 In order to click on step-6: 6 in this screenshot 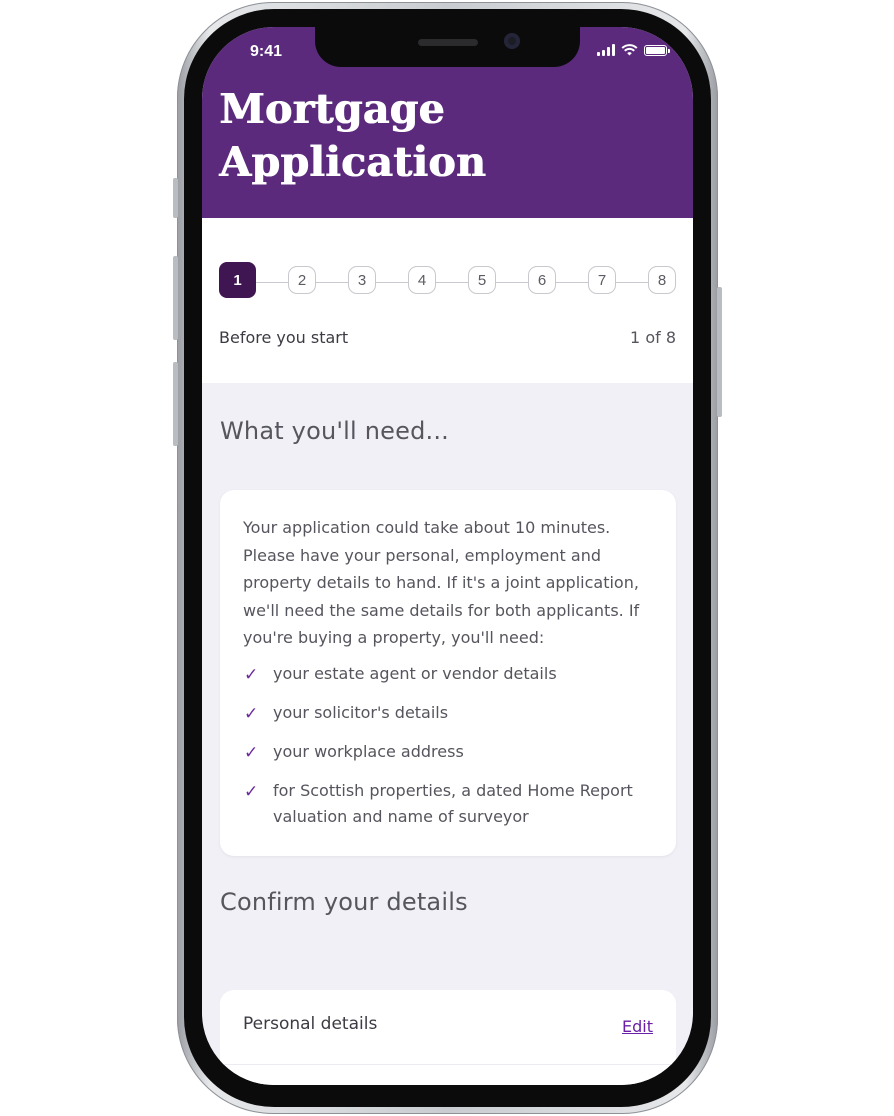, I will do `click(542, 280)`.